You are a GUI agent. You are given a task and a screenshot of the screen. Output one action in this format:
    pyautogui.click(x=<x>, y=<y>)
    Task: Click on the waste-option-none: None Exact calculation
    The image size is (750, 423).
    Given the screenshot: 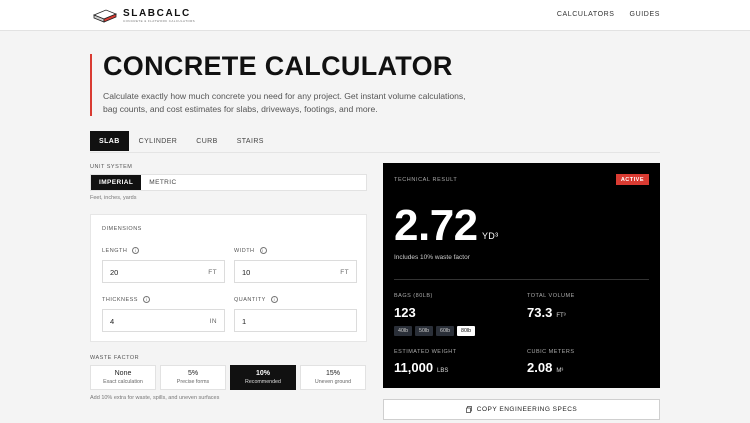 What is the action you would take?
    pyautogui.click(x=123, y=377)
    